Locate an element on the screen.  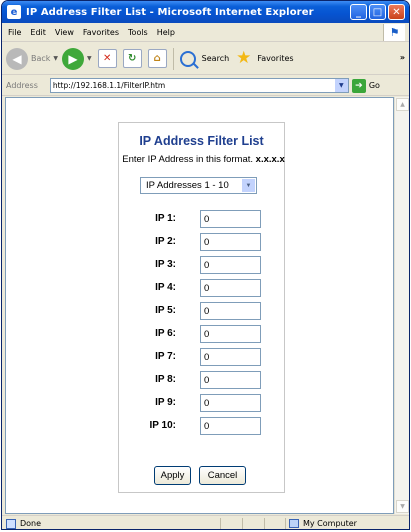
zone-label: My Computer is located at coordinates (330, 523).